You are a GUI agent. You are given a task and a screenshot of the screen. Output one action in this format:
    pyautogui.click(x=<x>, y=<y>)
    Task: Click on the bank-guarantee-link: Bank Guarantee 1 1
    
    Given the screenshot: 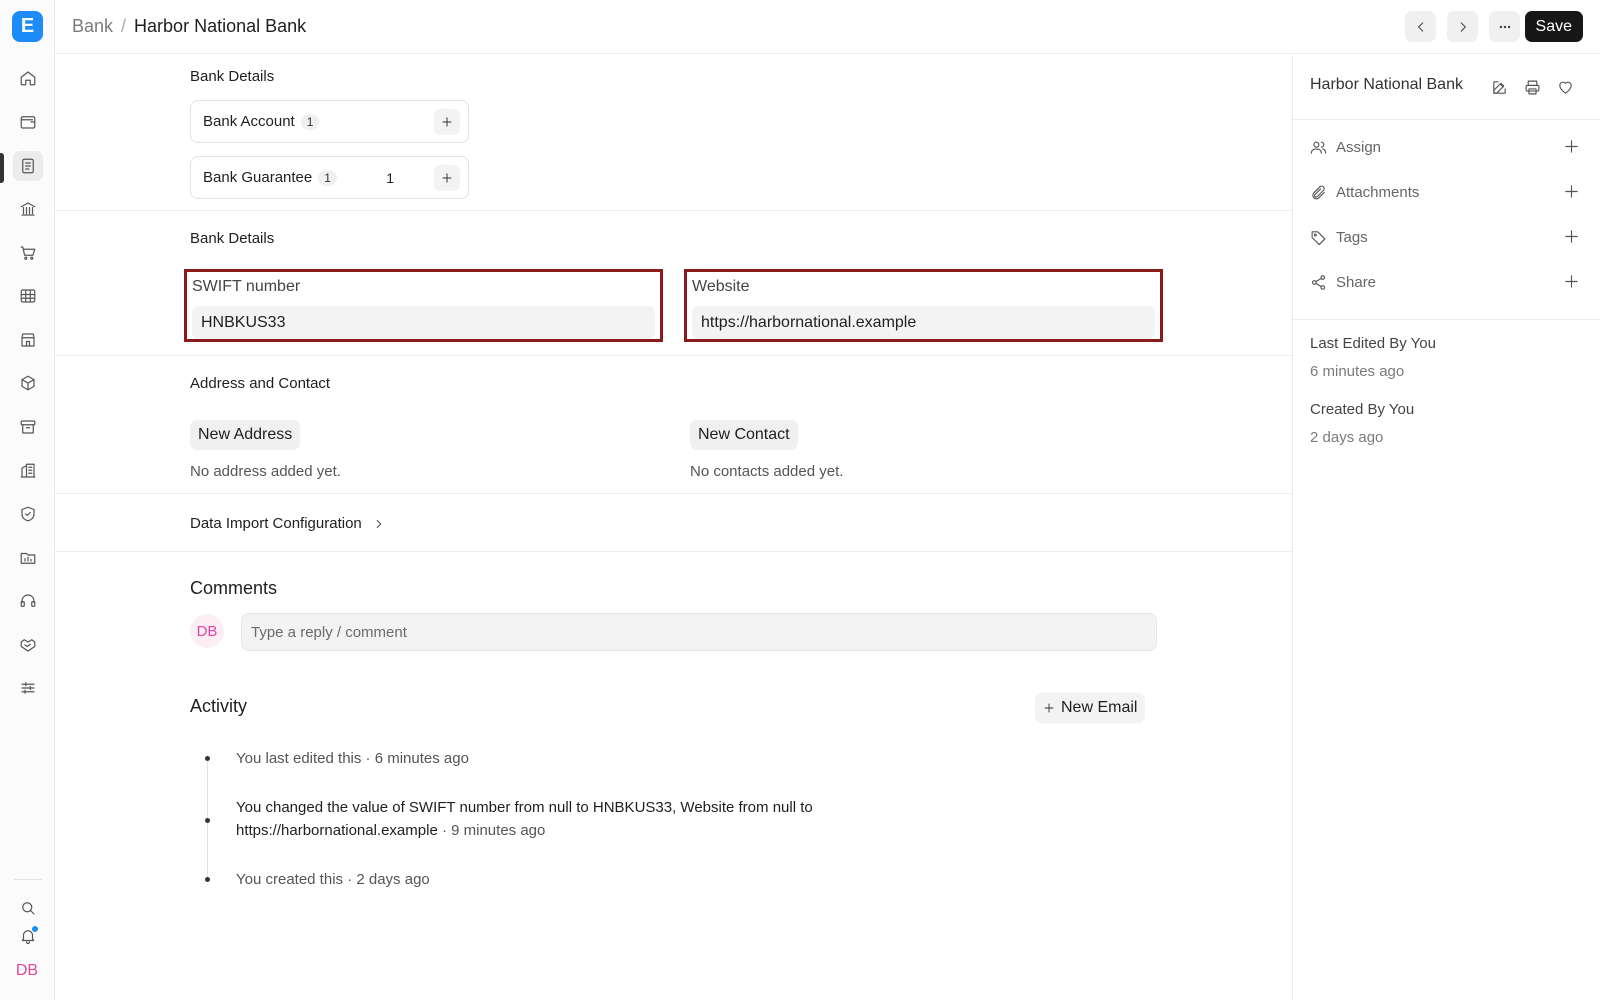 What is the action you would take?
    pyautogui.click(x=329, y=177)
    